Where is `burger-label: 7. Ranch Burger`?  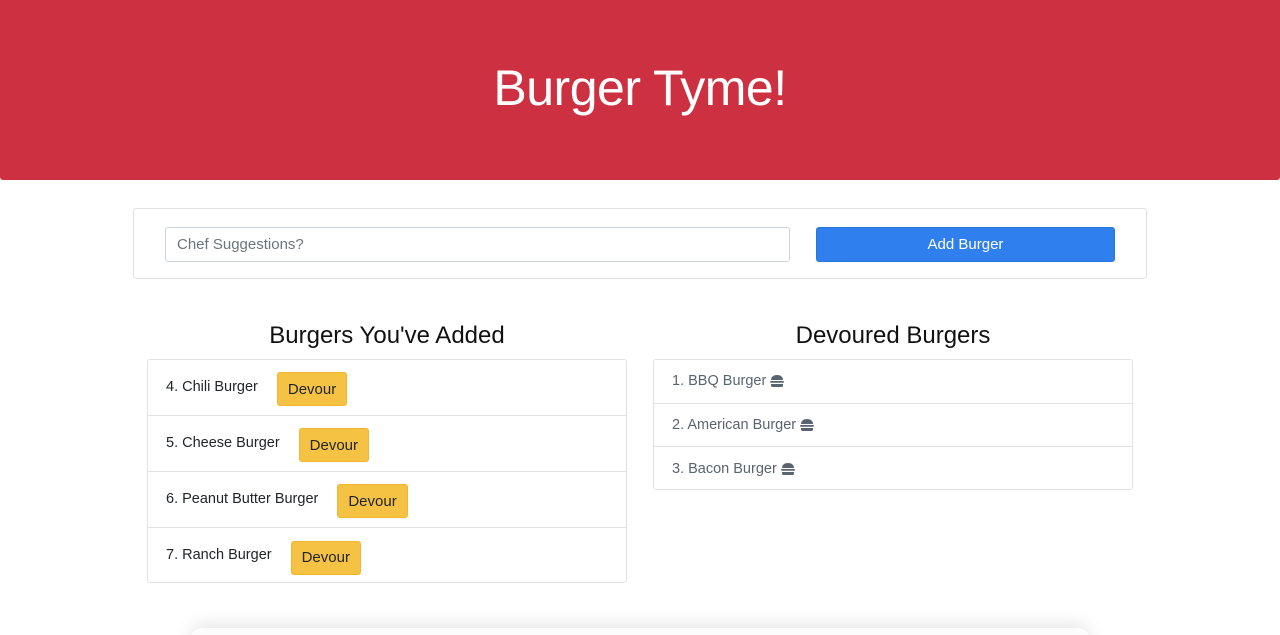
burger-label: 7. Ranch Burger is located at coordinates (219, 555).